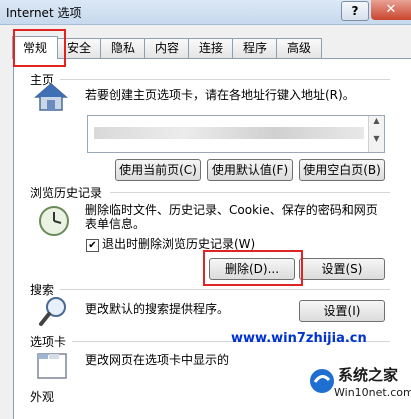 This screenshot has height=419, width=411. I want to click on homepage-address-field: ▲ ▼, so click(236, 134).